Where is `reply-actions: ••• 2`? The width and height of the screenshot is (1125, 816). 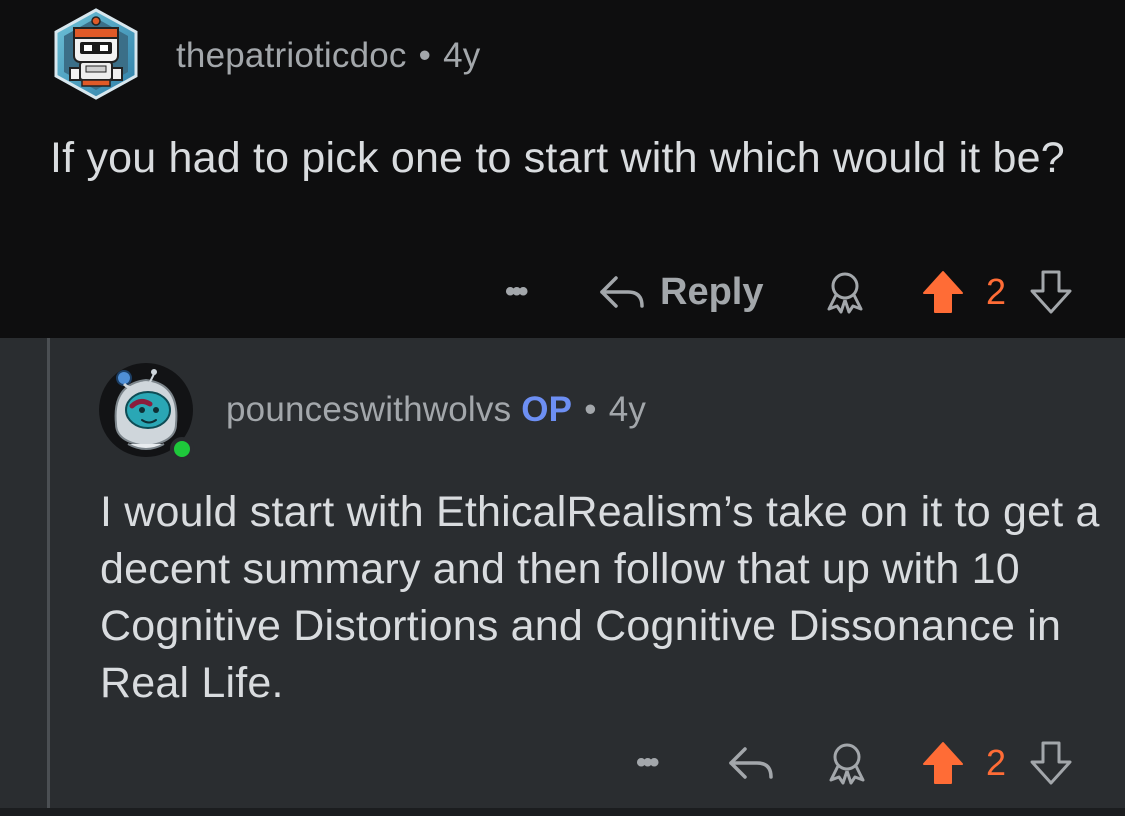 reply-actions: ••• 2 is located at coordinates (562, 763).